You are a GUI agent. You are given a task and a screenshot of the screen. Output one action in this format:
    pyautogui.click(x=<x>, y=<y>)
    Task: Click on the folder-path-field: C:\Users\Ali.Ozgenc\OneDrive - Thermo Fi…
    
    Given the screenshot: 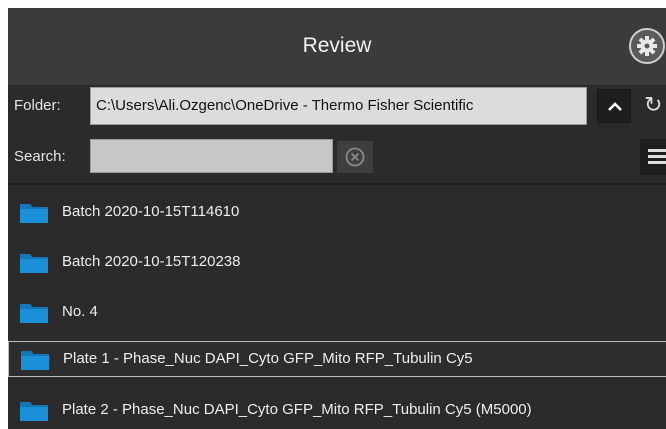 What is the action you would take?
    pyautogui.click(x=338, y=106)
    